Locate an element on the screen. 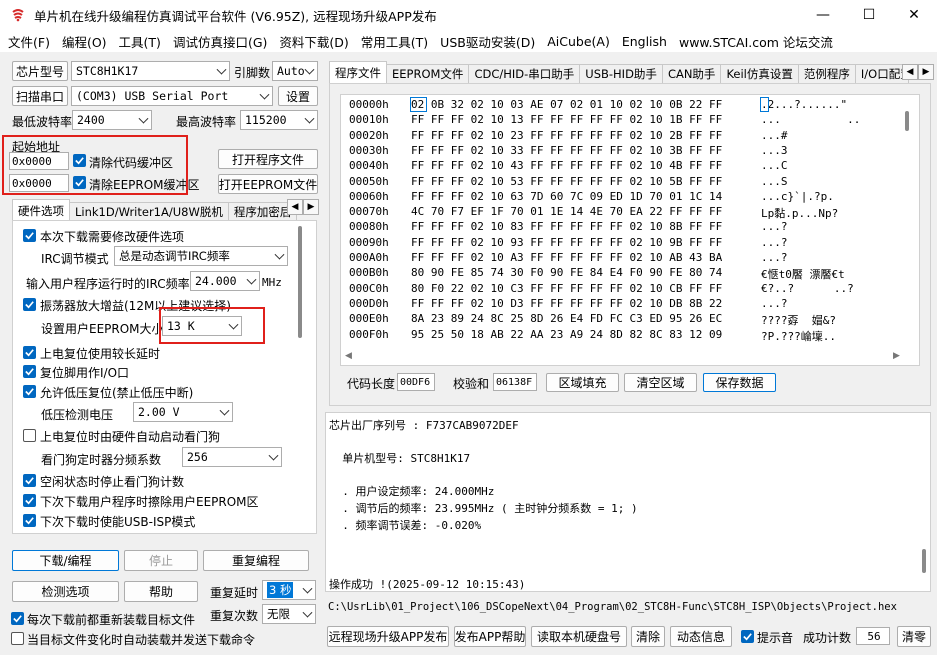 This screenshot has width=937, height=655. wdt-prescale-select: 256 is located at coordinates (232, 457).